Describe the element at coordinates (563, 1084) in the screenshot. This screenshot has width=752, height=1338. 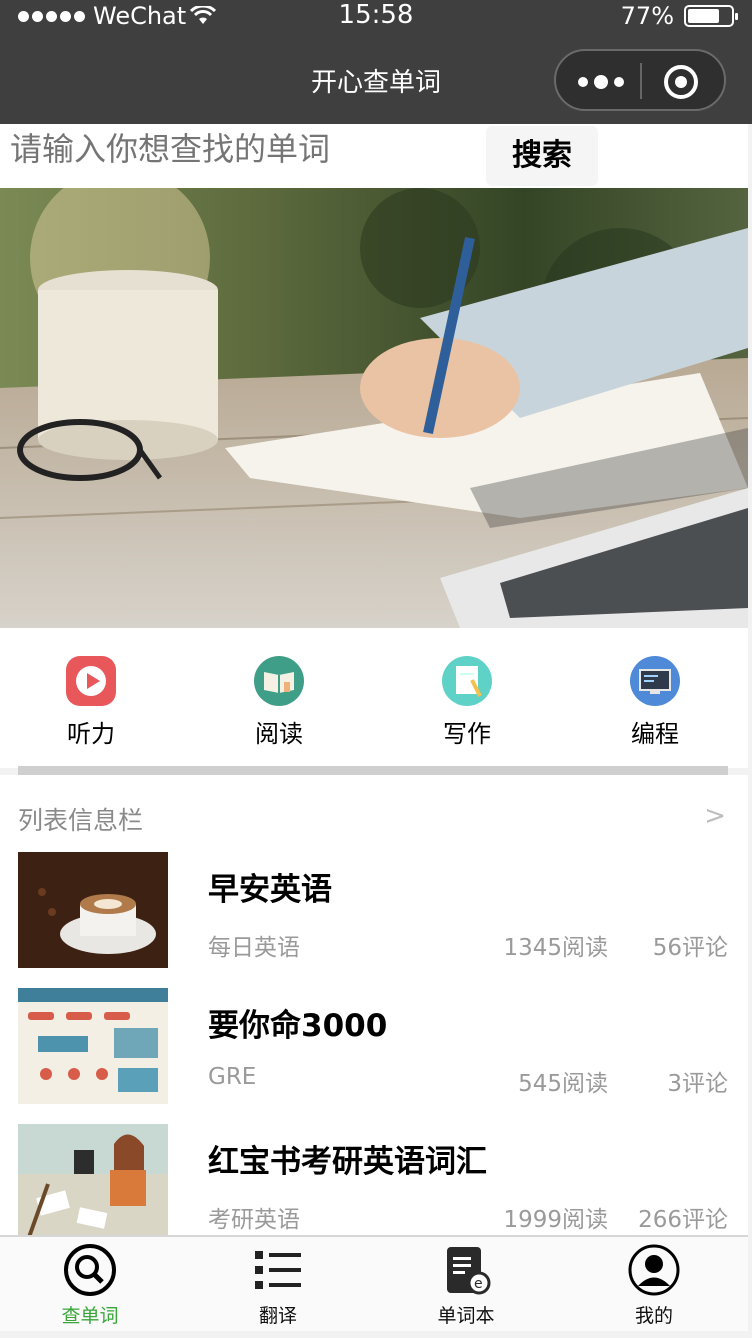
I see `list-item-reads: 545阅读` at that location.